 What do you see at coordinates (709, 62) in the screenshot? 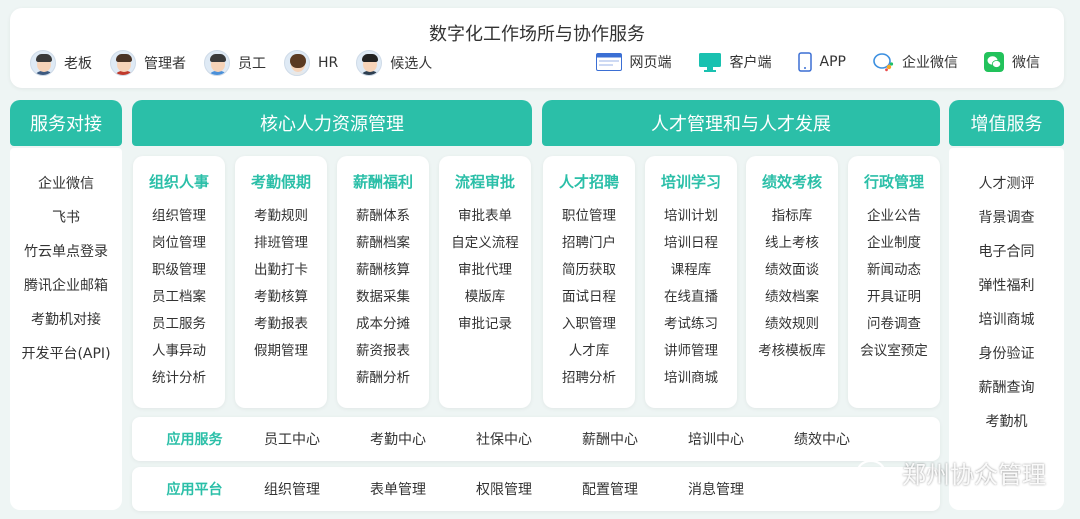
I see `desktop-monitor-icon` at bounding box center [709, 62].